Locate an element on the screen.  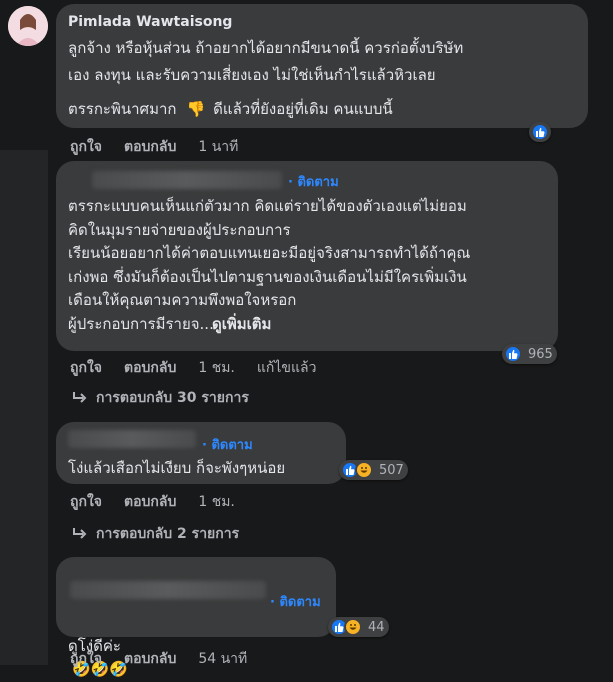
comment-actions: ถูกใจ ตอบกลับ 1 ชม. แก้ไขแล้ว is located at coordinates (204, 368).